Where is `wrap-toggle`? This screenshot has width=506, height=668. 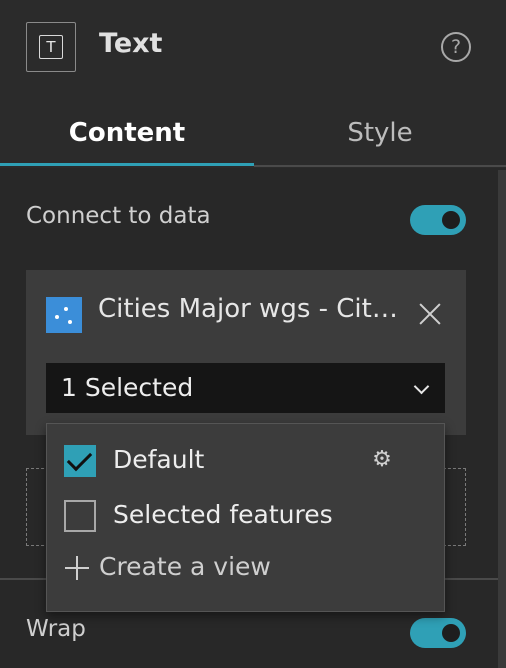 wrap-toggle is located at coordinates (438, 633).